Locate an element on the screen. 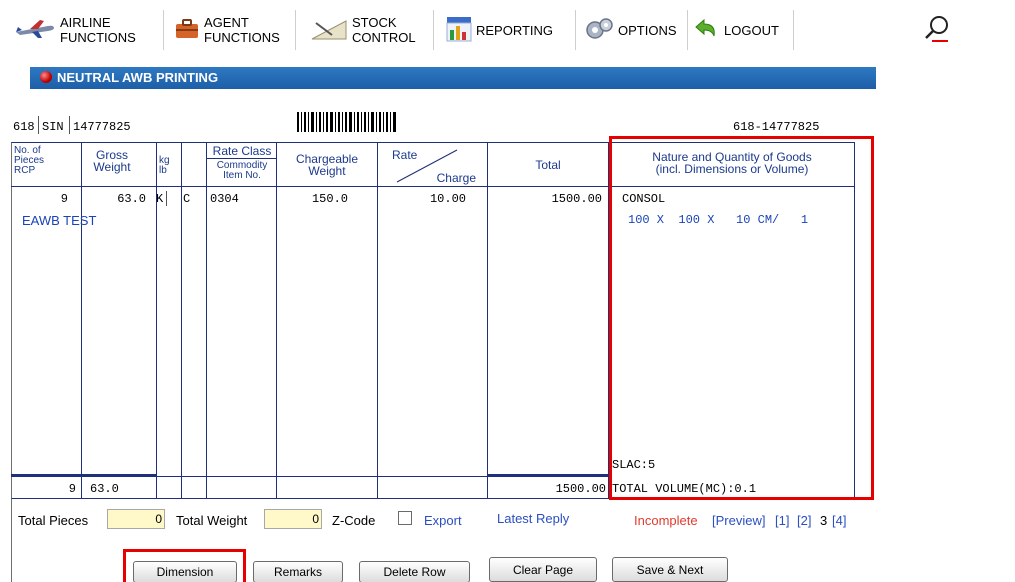 This screenshot has width=1015, height=582. nav-stock-control: STOCK CONTROL is located at coordinates (372, 30).